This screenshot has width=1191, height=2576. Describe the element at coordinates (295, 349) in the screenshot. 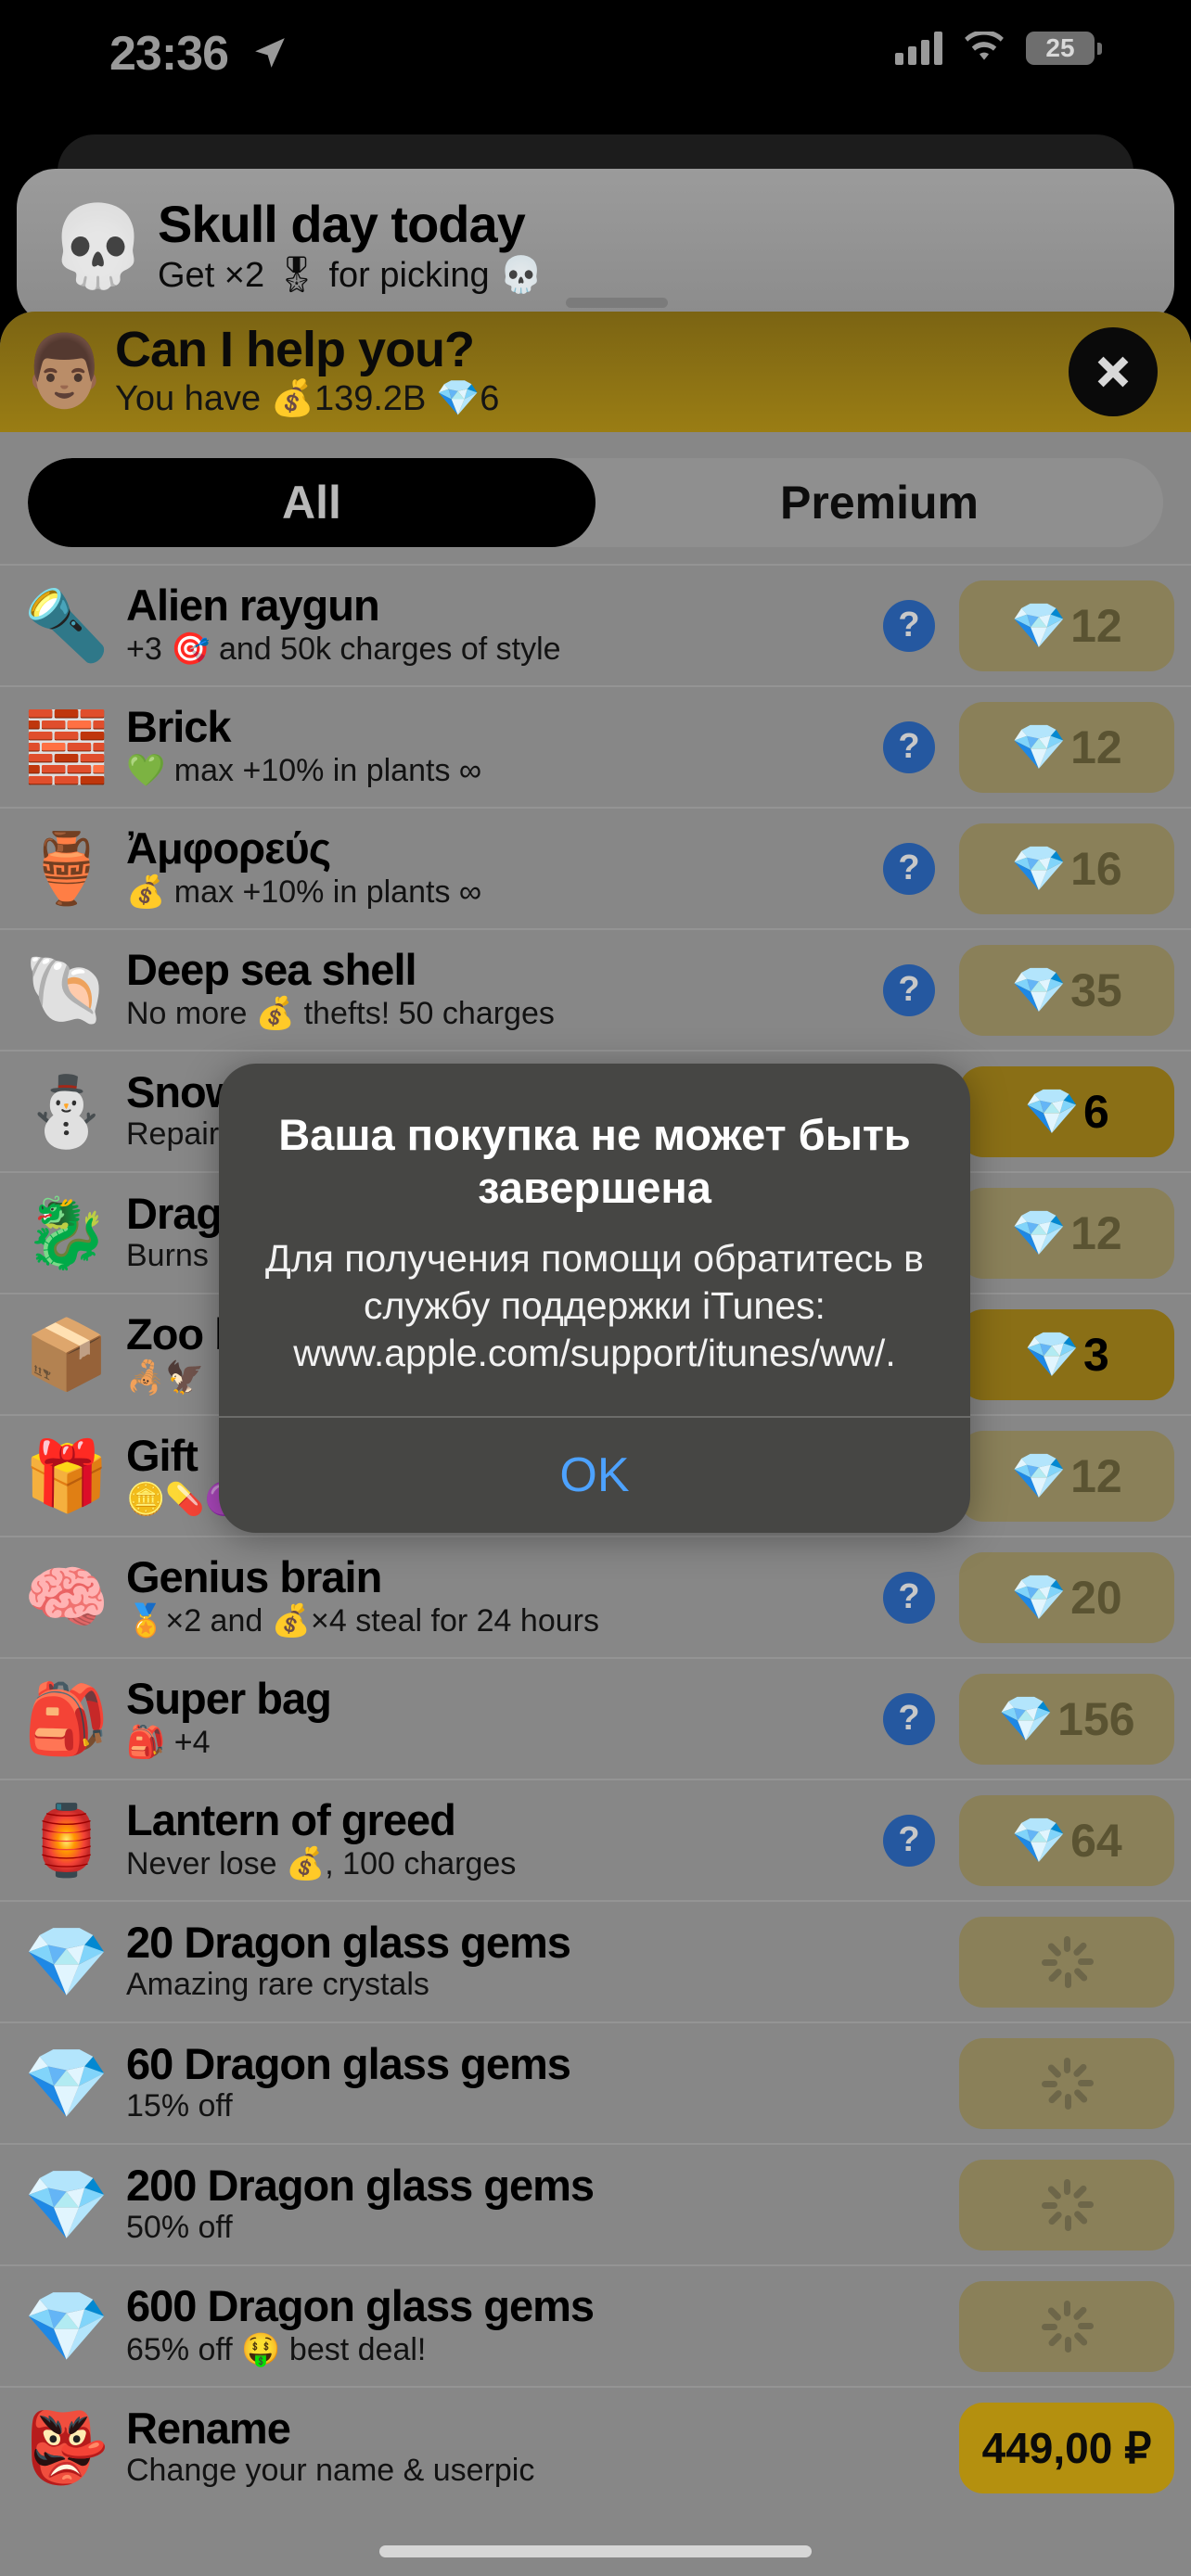

I see `shop-header-title: Can I help you?` at that location.